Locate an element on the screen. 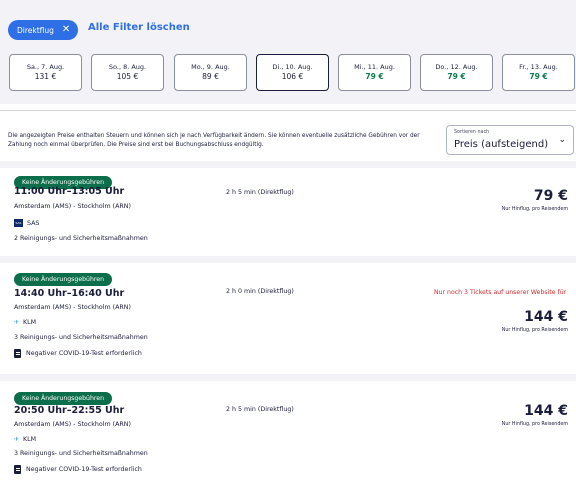 This screenshot has height=488, width=576. sort-label: Sortieren nach is located at coordinates (472, 132).